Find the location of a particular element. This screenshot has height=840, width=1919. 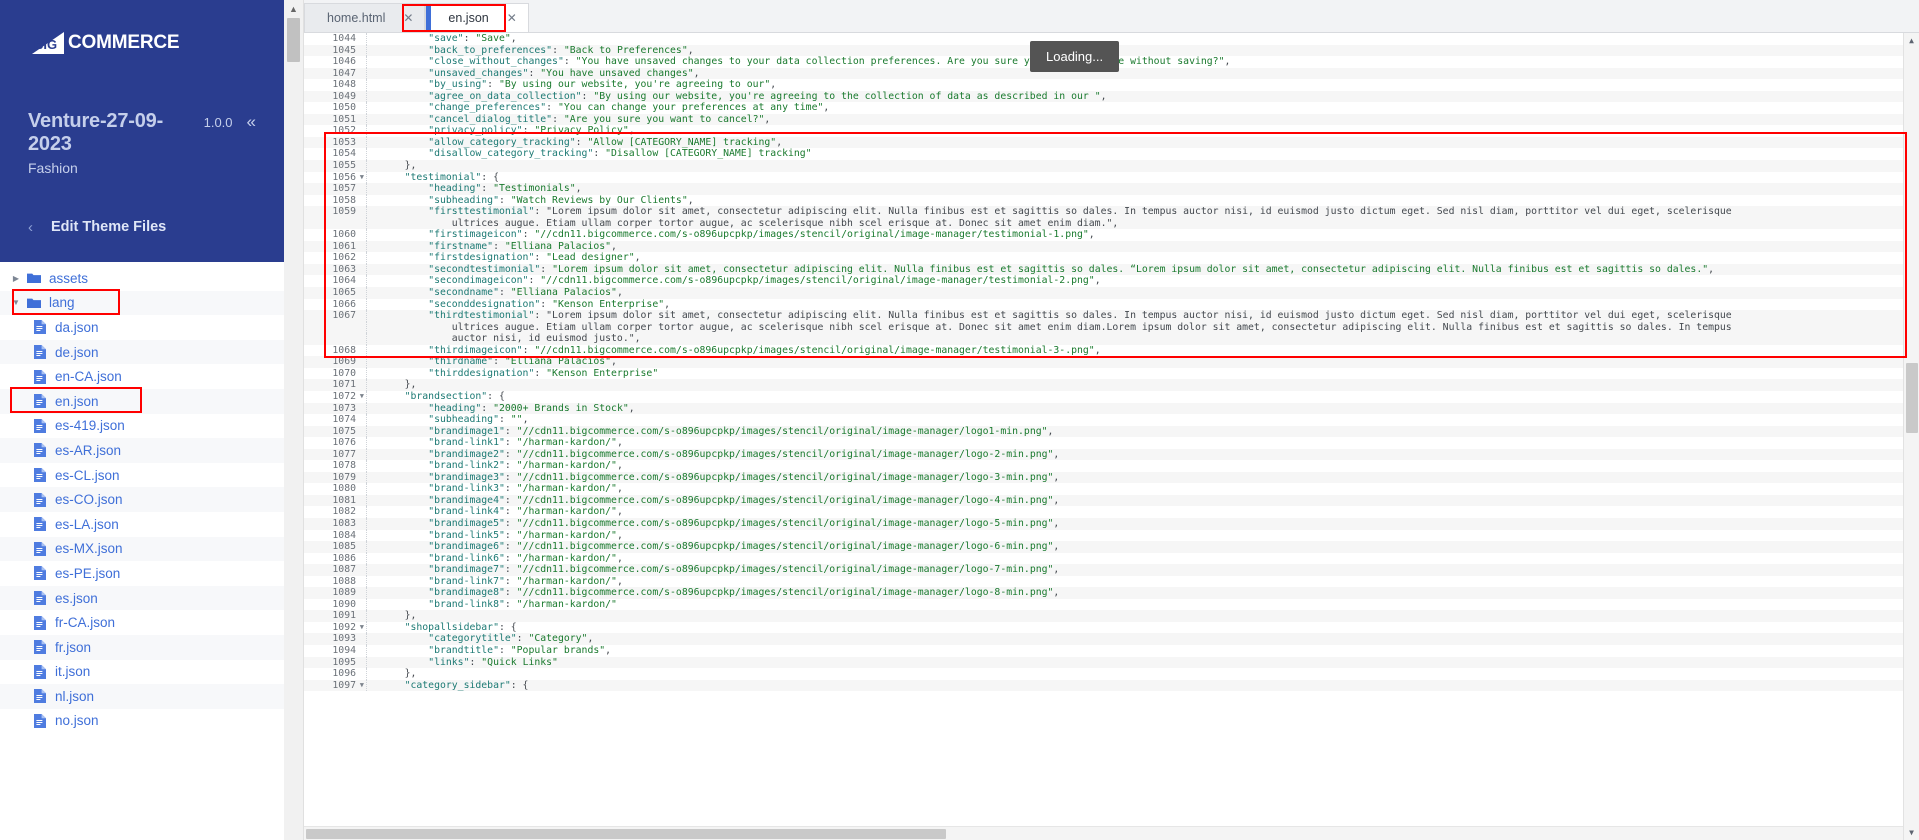

file-tree-item-es-PE-json: es-PE.json is located at coordinates (142, 573).